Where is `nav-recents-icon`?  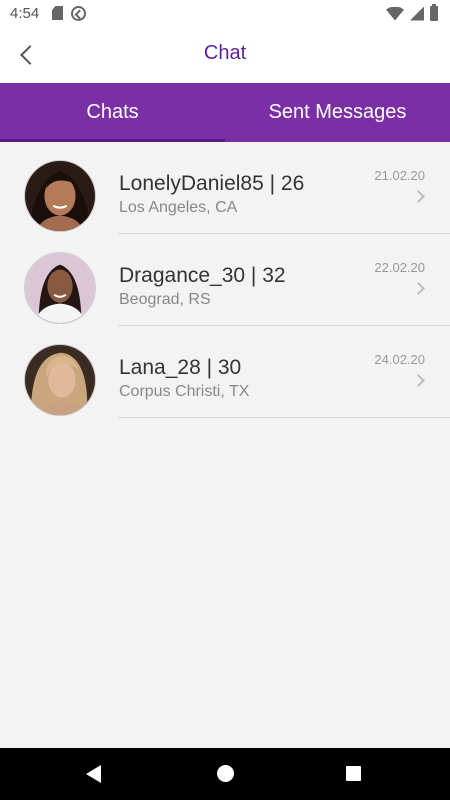
nav-recents-icon is located at coordinates (353, 773).